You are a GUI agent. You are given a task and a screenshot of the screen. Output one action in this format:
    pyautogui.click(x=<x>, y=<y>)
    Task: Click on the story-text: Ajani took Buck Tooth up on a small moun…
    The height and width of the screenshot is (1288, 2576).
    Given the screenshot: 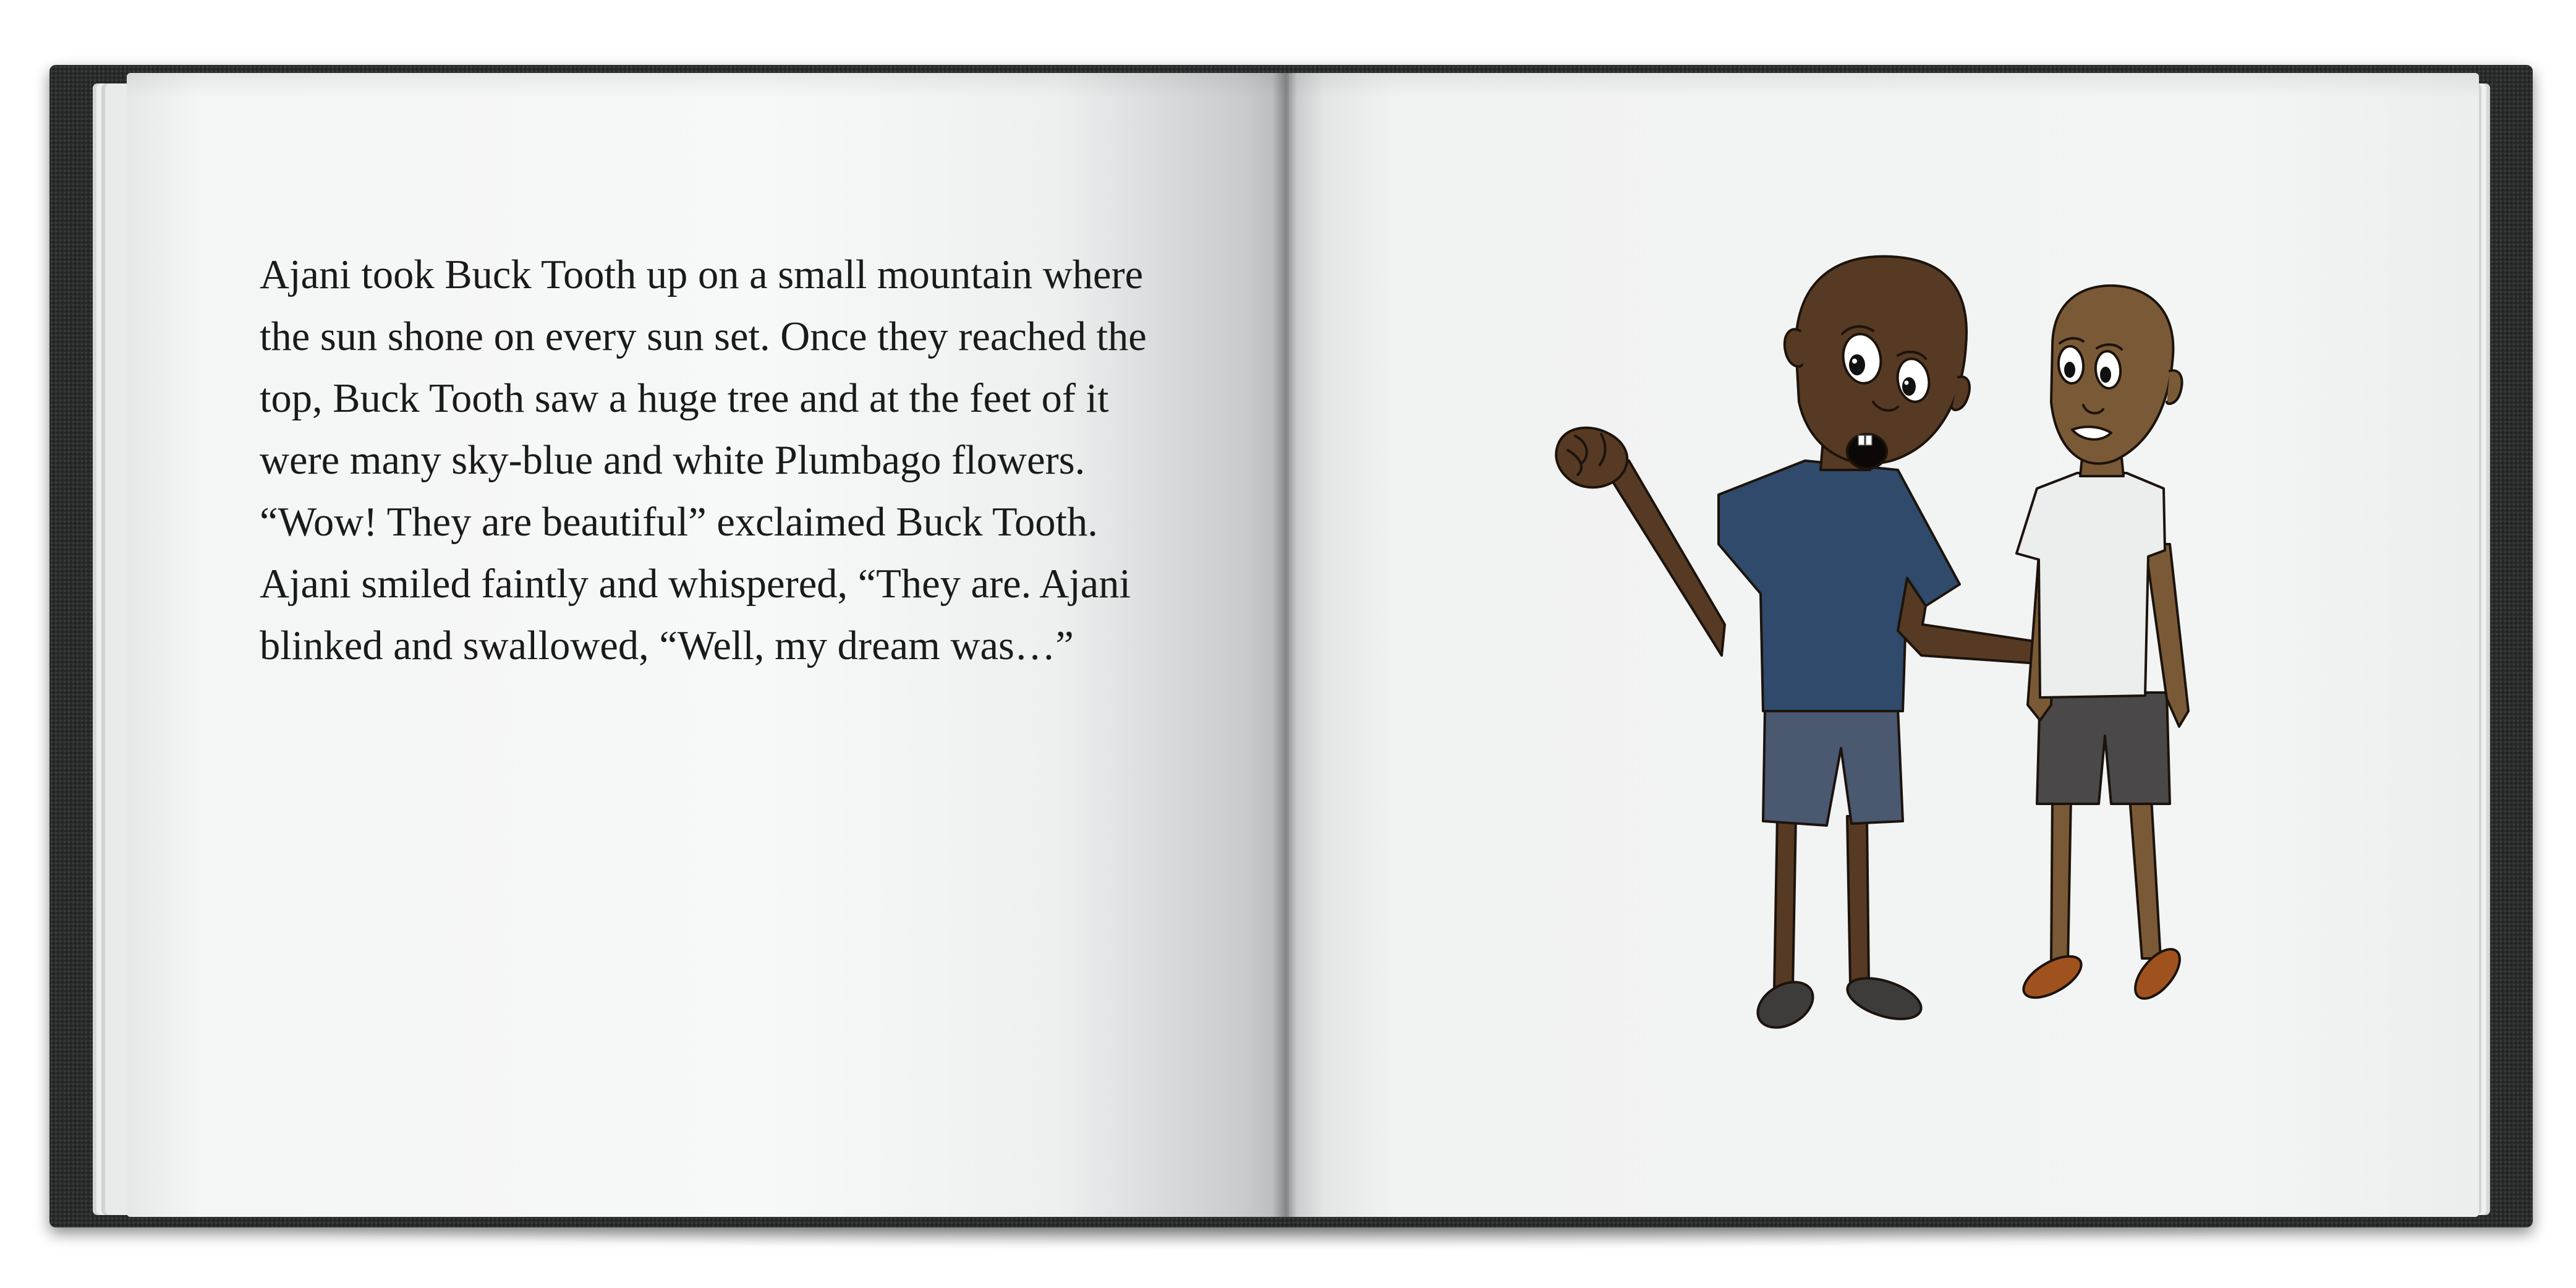 What is the action you would take?
    pyautogui.click(x=703, y=460)
    